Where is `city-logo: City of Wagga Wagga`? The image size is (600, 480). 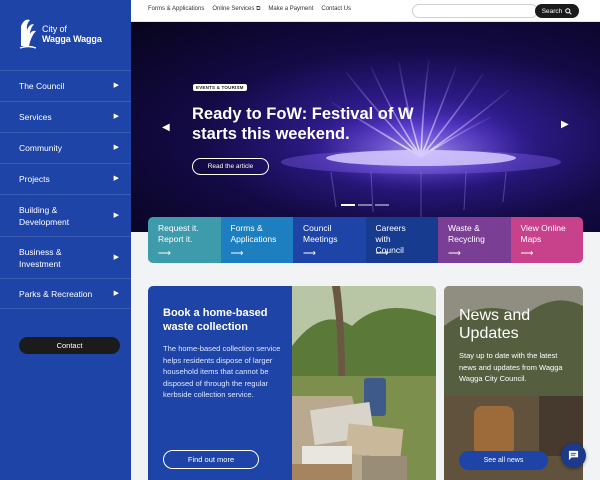
city-logo: City of Wagga Wagga is located at coordinates (60, 34).